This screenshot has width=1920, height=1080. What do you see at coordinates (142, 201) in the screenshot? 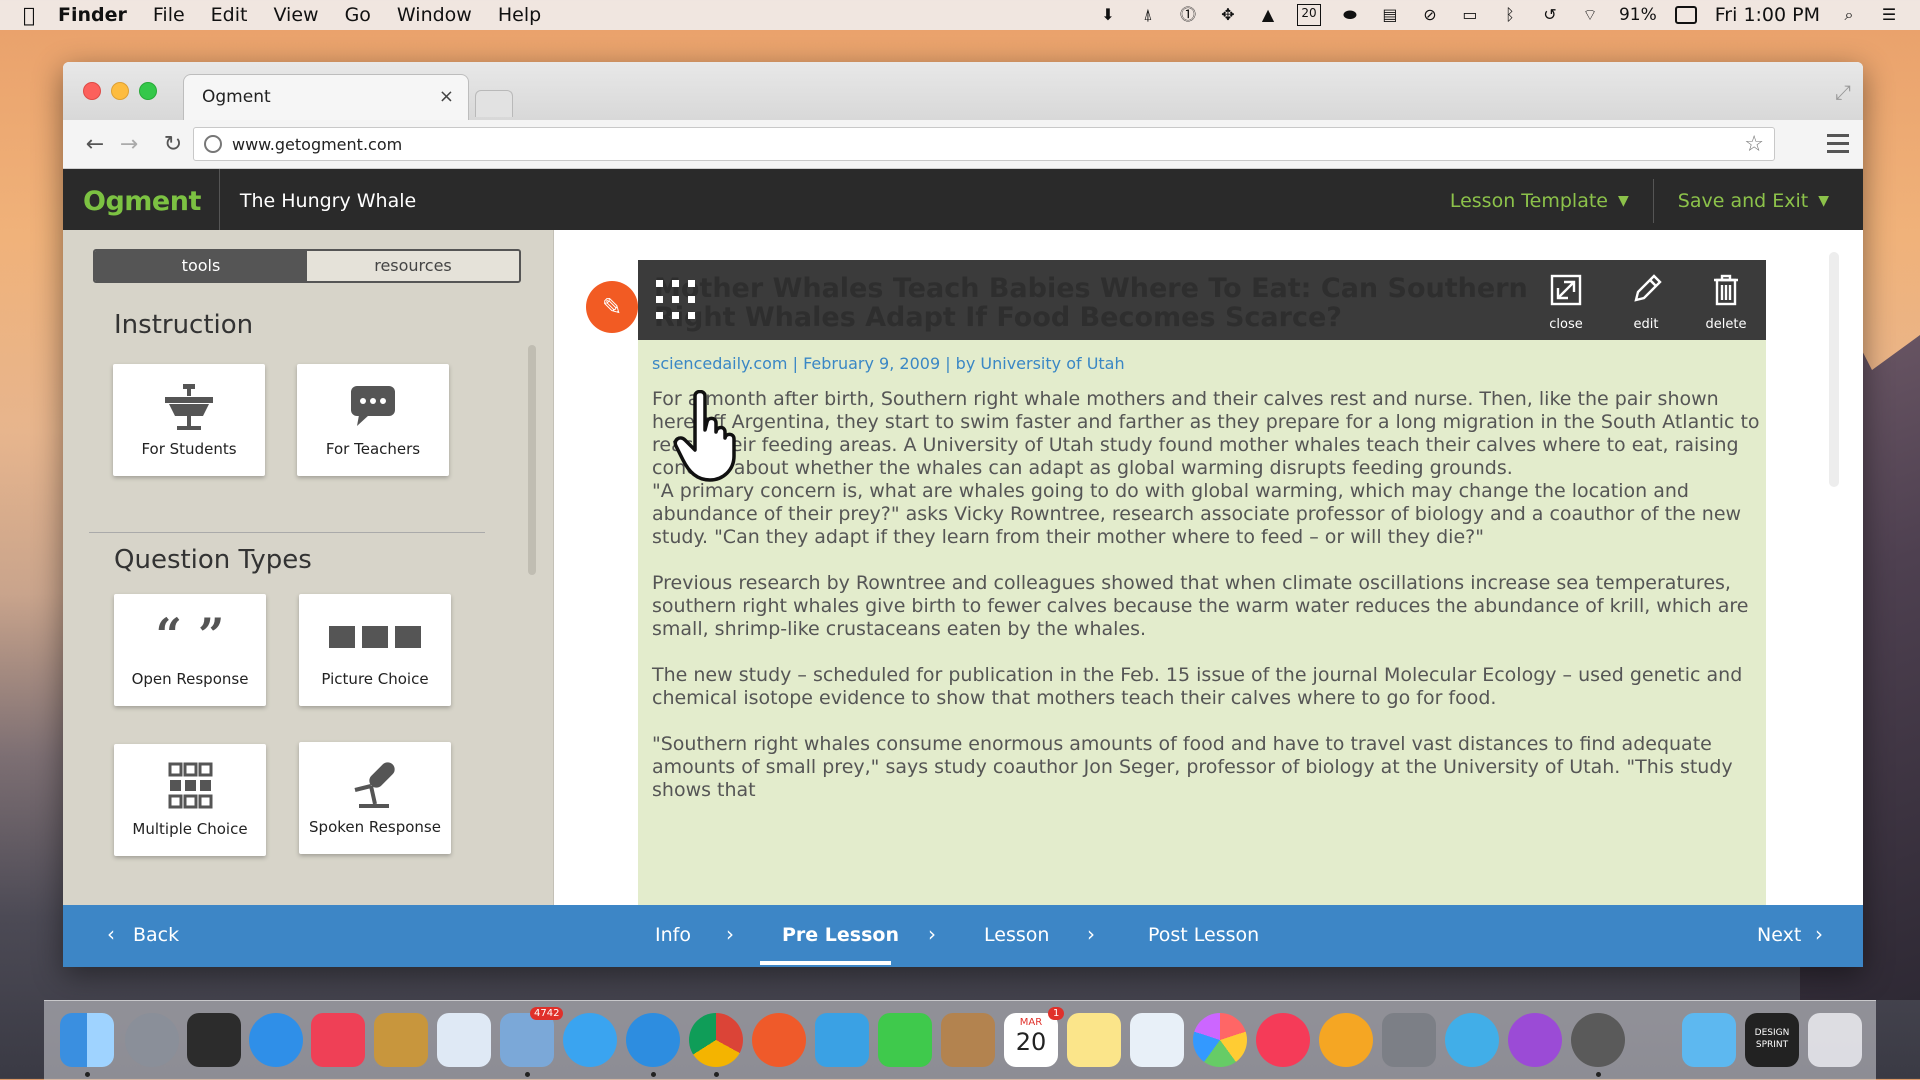
I see `ogment-logo: Ogment` at bounding box center [142, 201].